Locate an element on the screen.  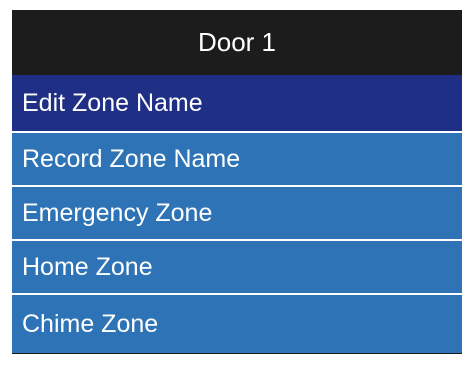
menu-item-label: Chime Zone is located at coordinates (90, 323).